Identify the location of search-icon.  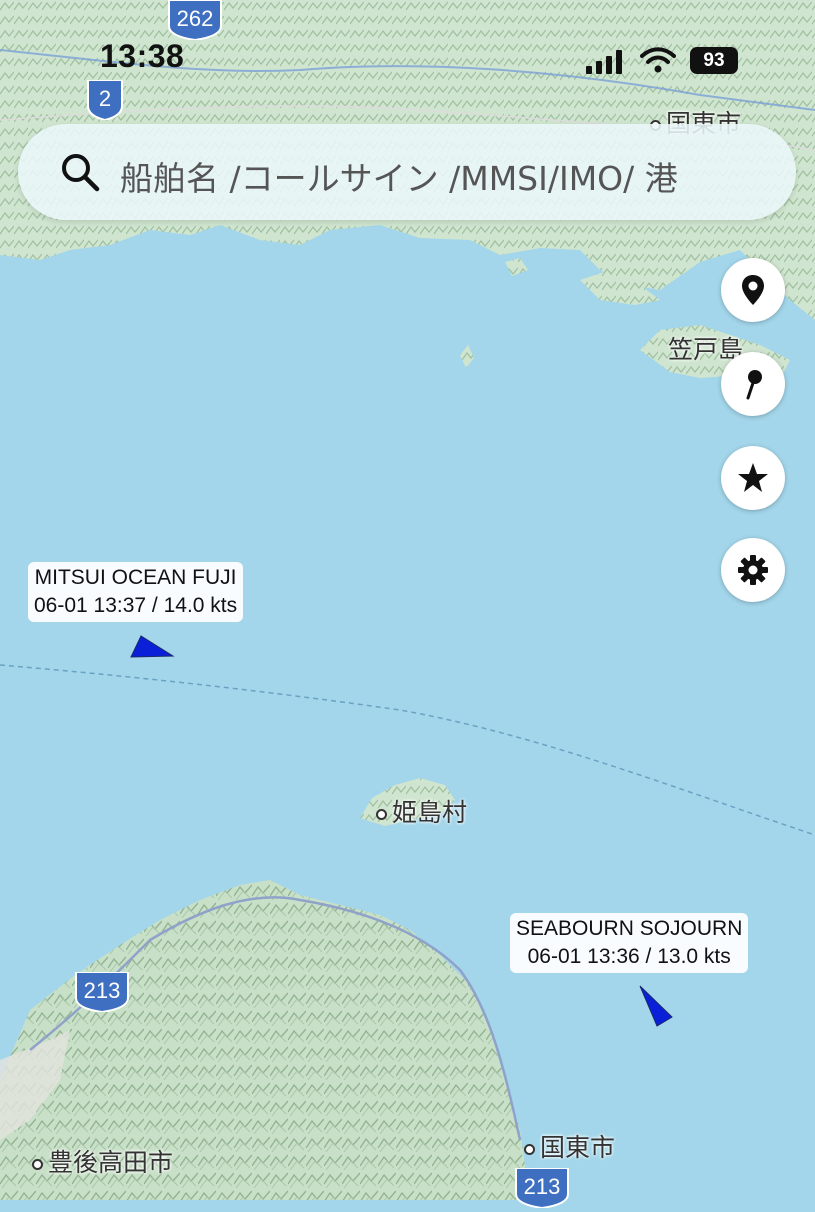
(81, 173).